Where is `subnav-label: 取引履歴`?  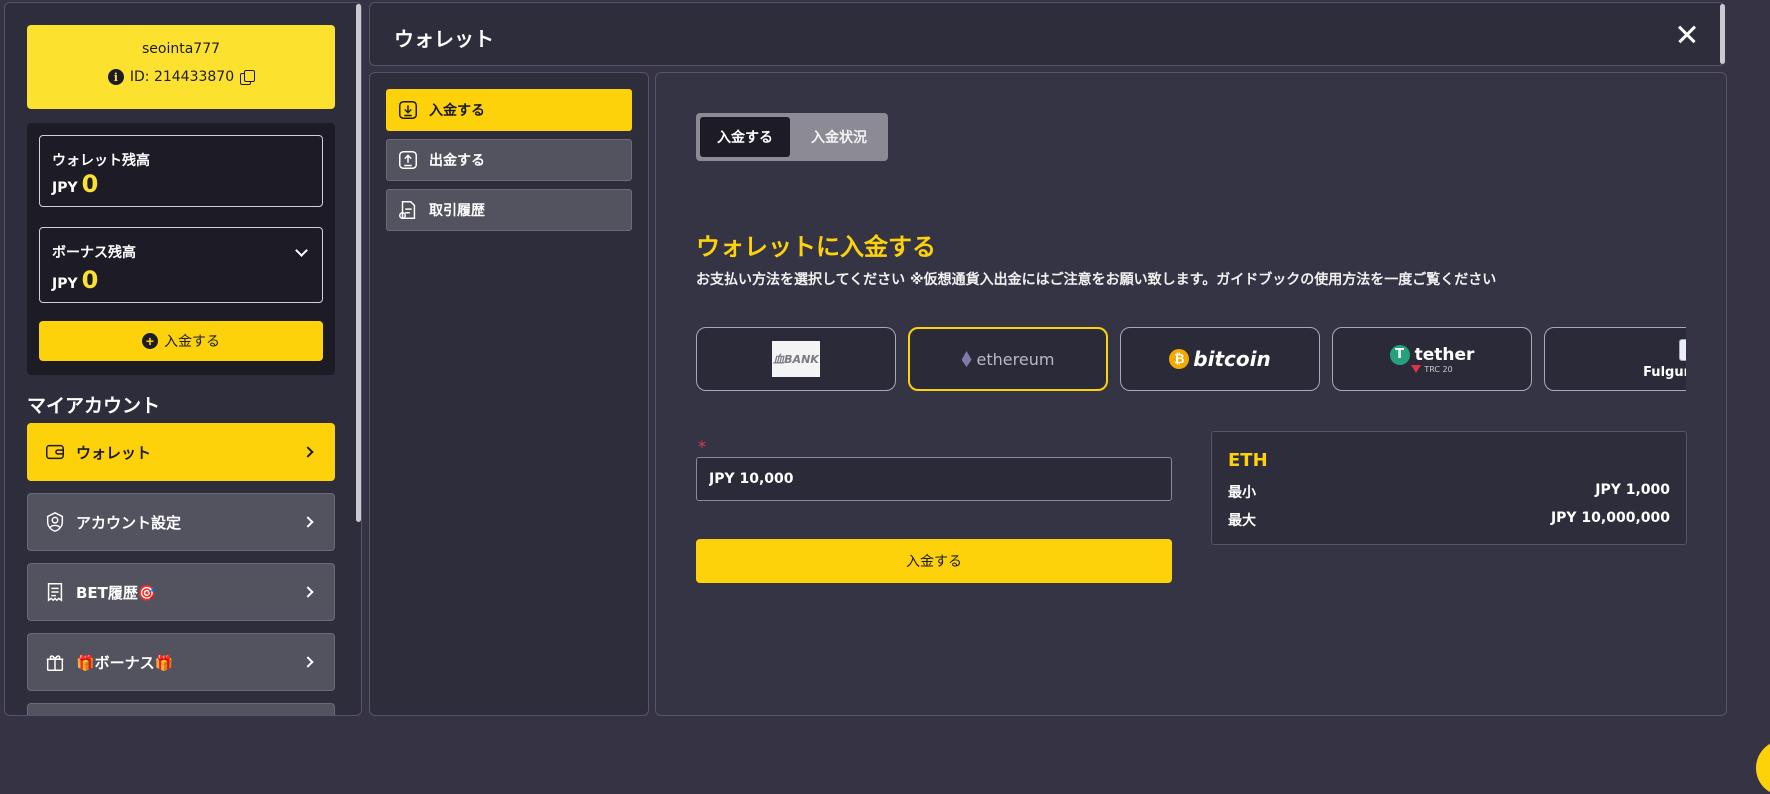
subnav-label: 取引履歴 is located at coordinates (457, 211).